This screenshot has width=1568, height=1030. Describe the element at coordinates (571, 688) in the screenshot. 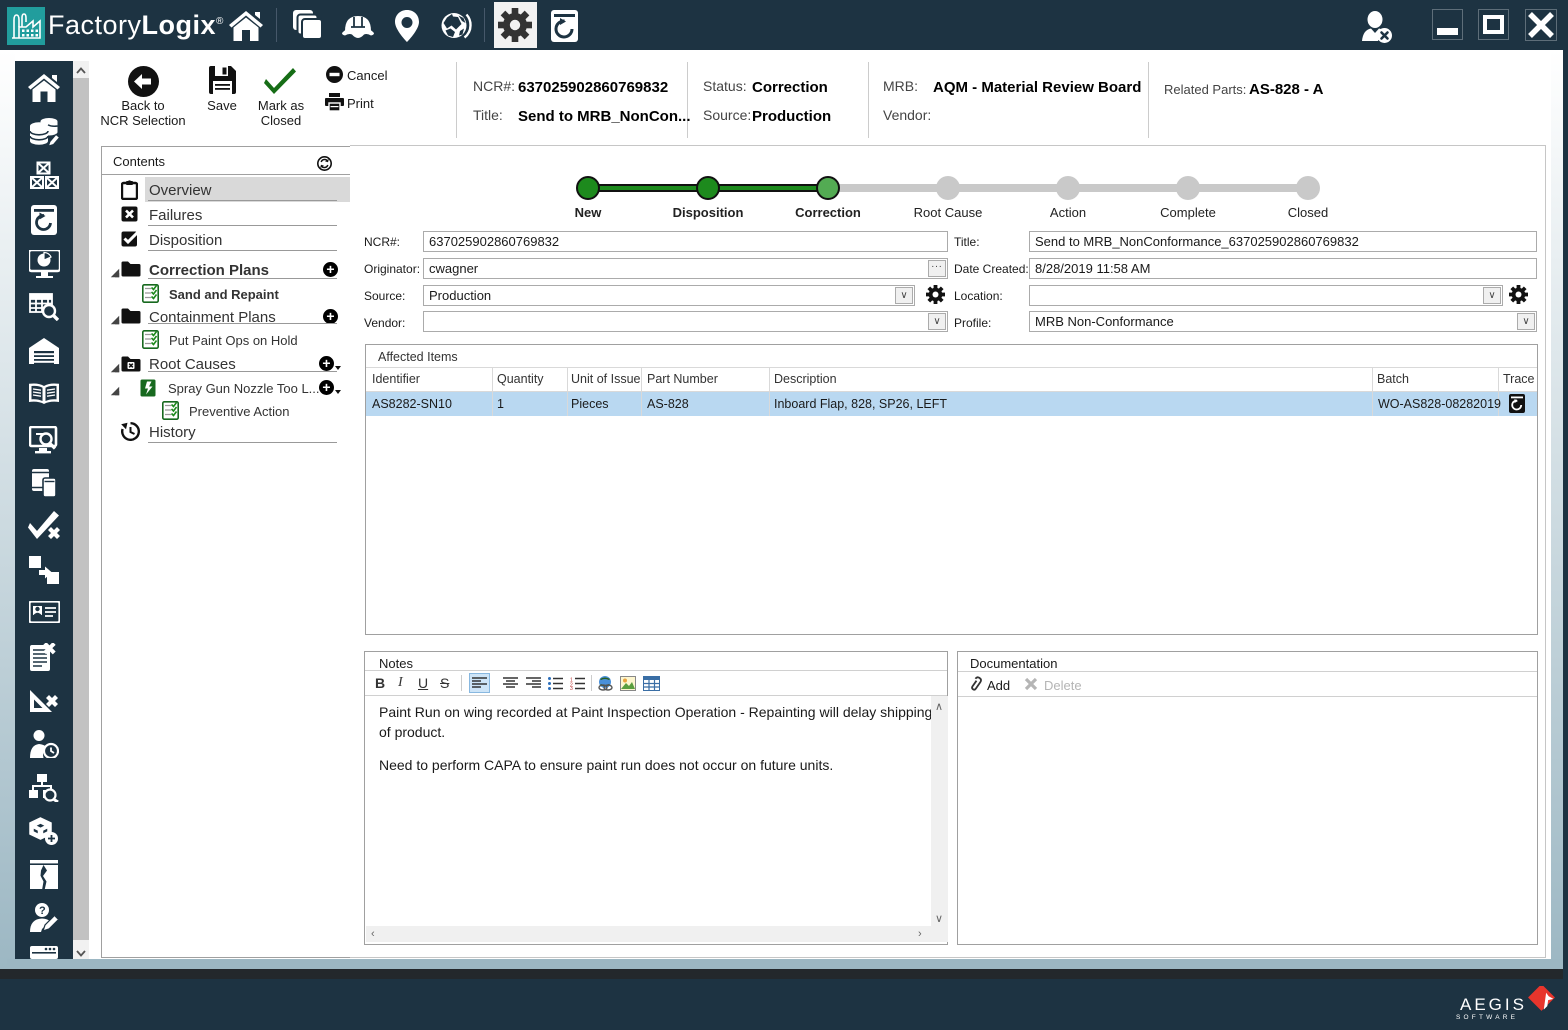

I see `svg-text: 3` at that location.